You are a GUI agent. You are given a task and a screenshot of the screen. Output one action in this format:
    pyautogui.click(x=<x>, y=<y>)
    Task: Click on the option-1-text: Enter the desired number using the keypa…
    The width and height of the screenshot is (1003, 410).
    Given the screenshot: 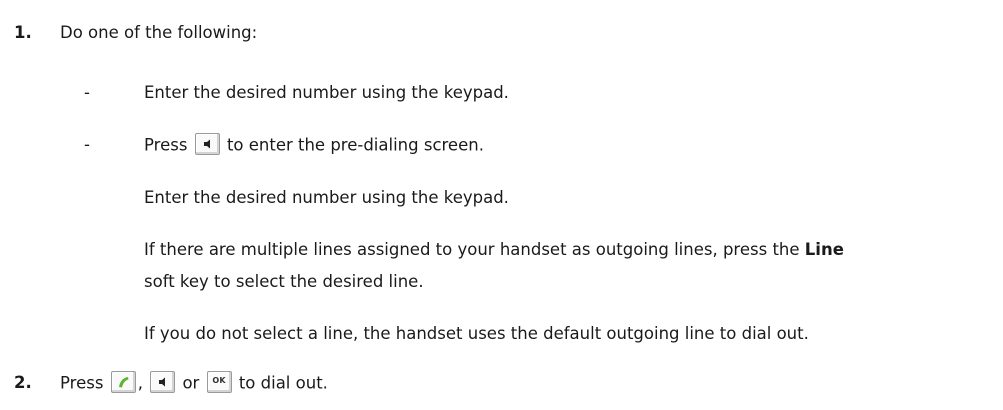 What is the action you would take?
    pyautogui.click(x=326, y=92)
    